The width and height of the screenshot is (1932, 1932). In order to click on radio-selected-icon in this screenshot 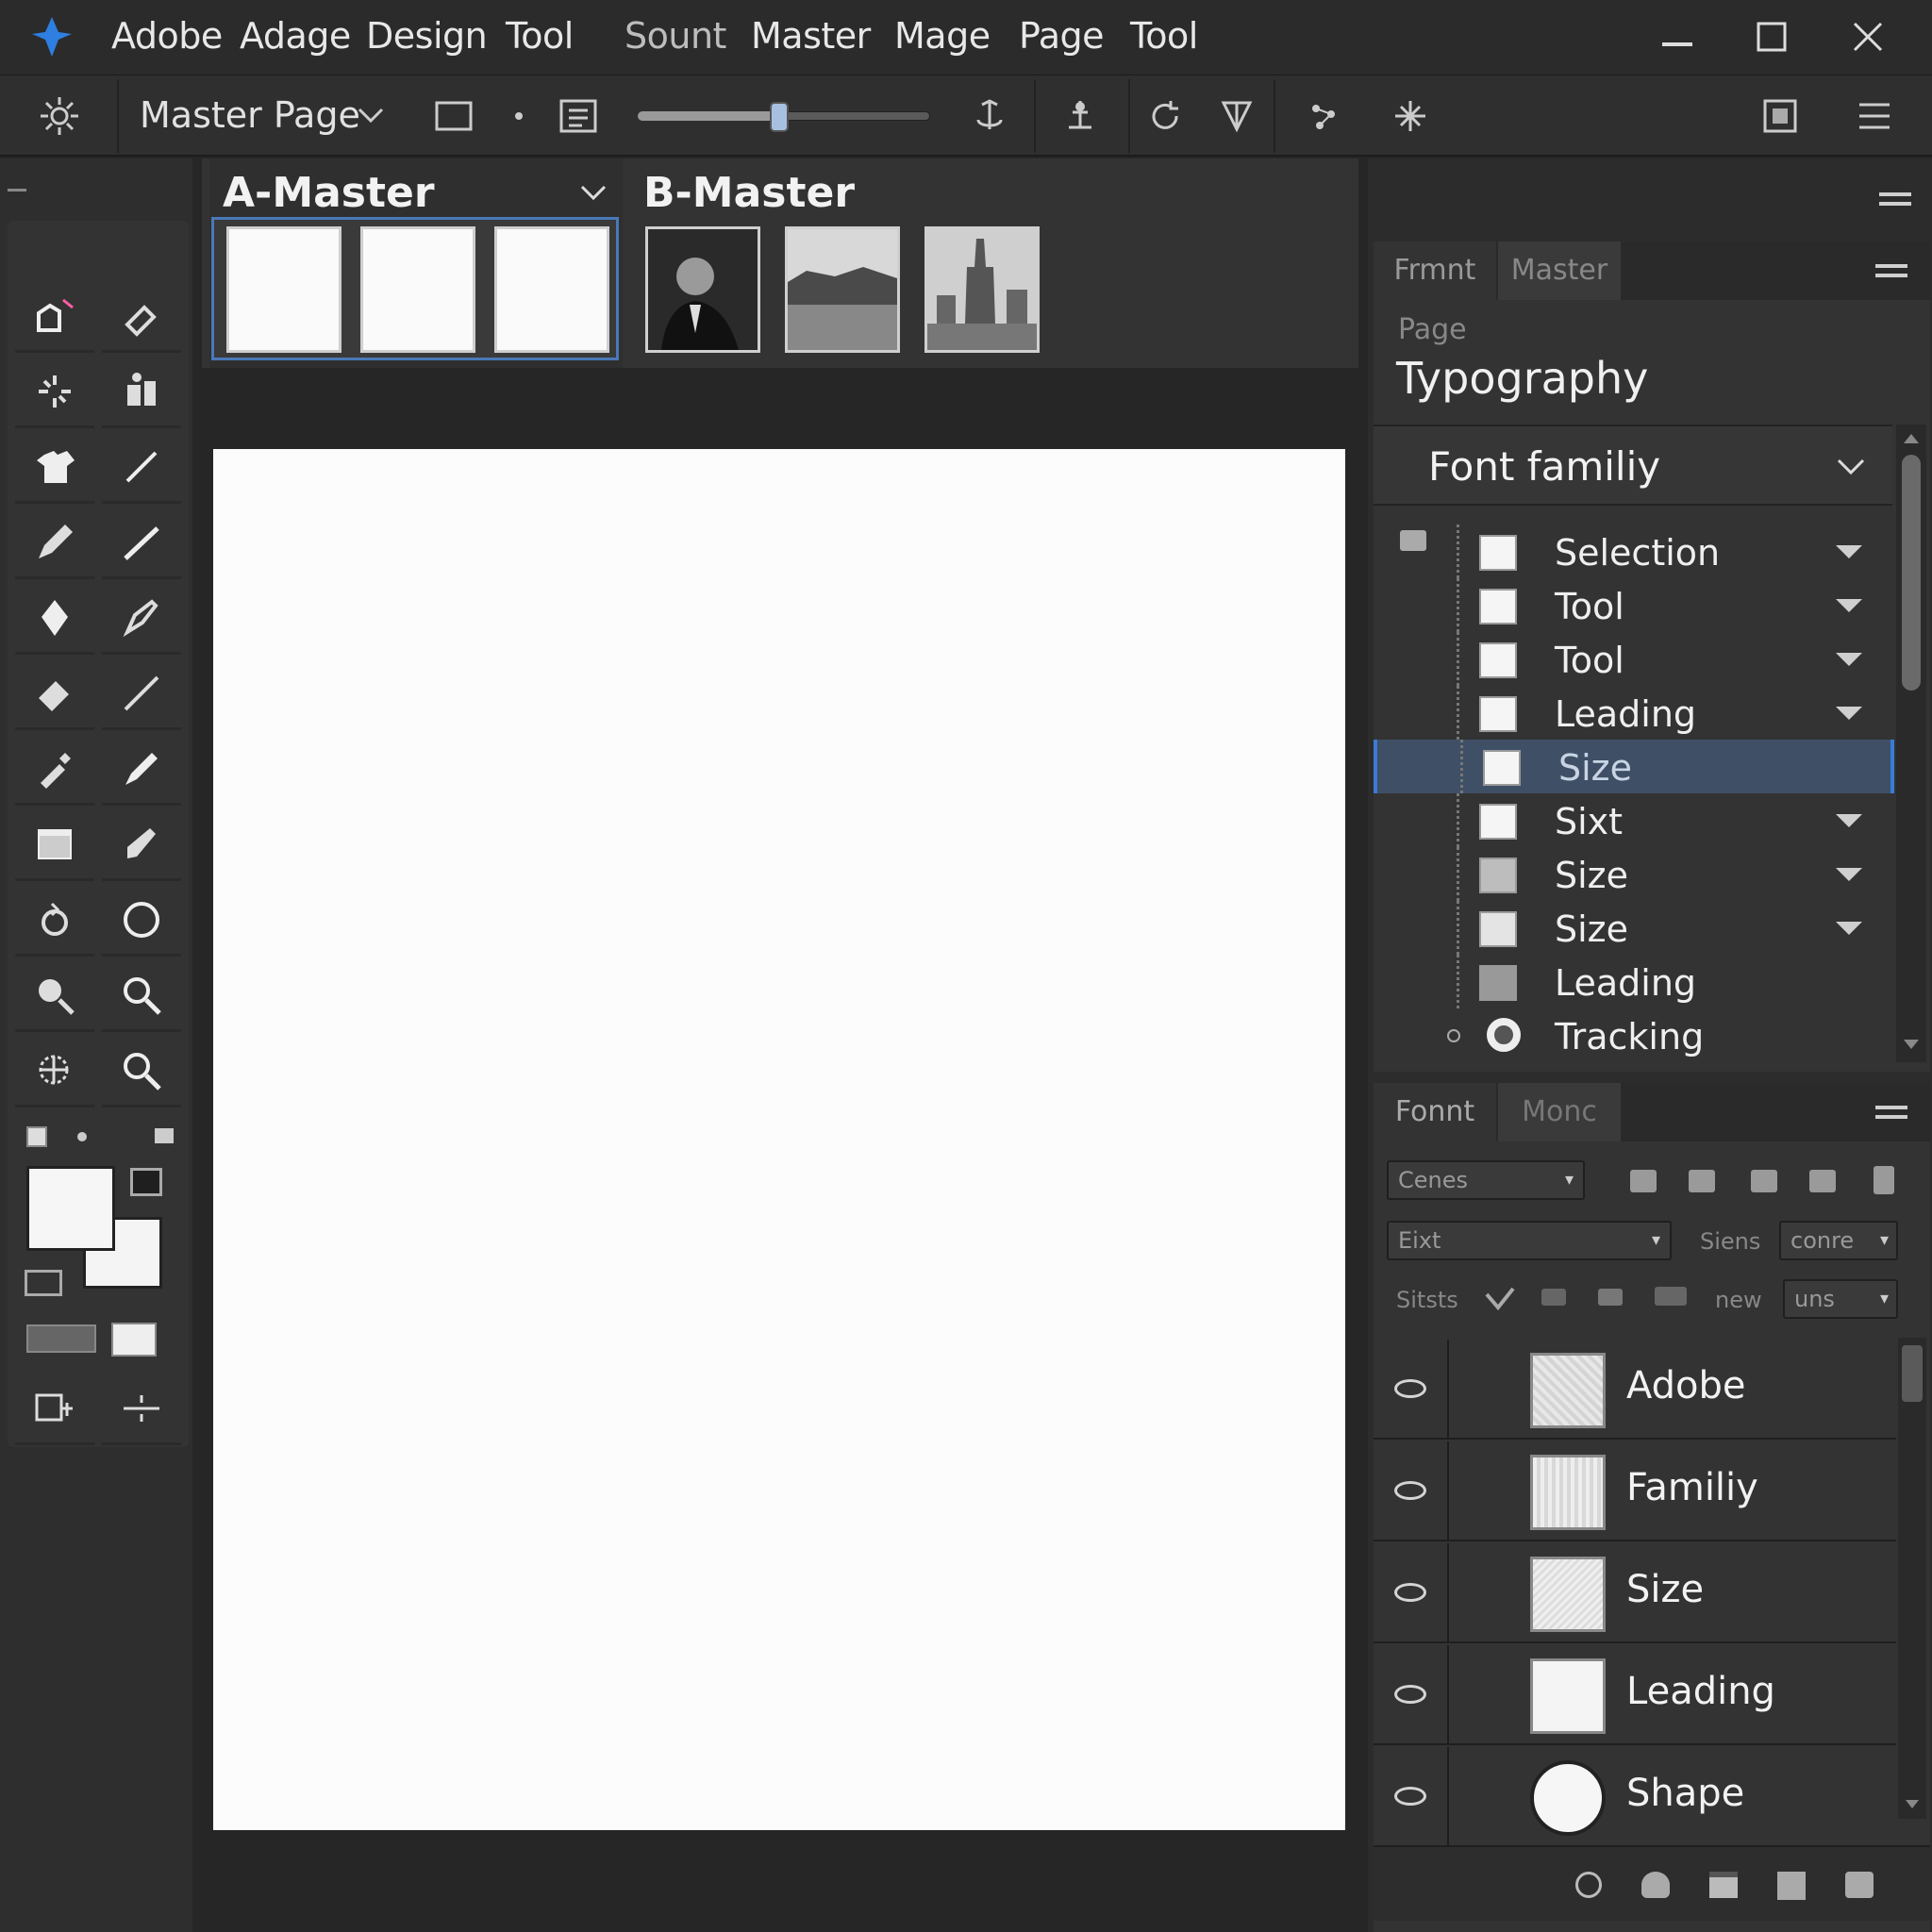, I will do `click(1504, 1035)`.